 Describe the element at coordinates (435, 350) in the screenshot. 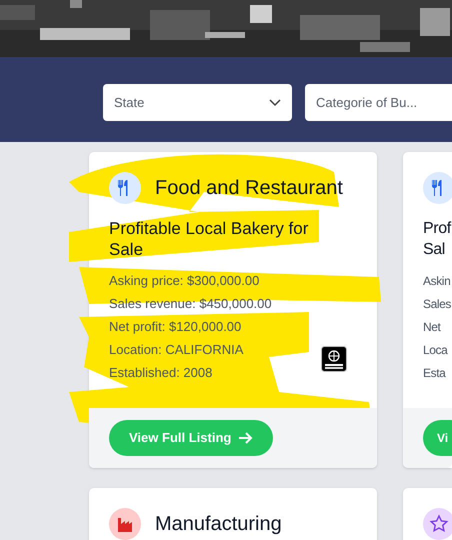

I see `listing-detail: Loca` at that location.